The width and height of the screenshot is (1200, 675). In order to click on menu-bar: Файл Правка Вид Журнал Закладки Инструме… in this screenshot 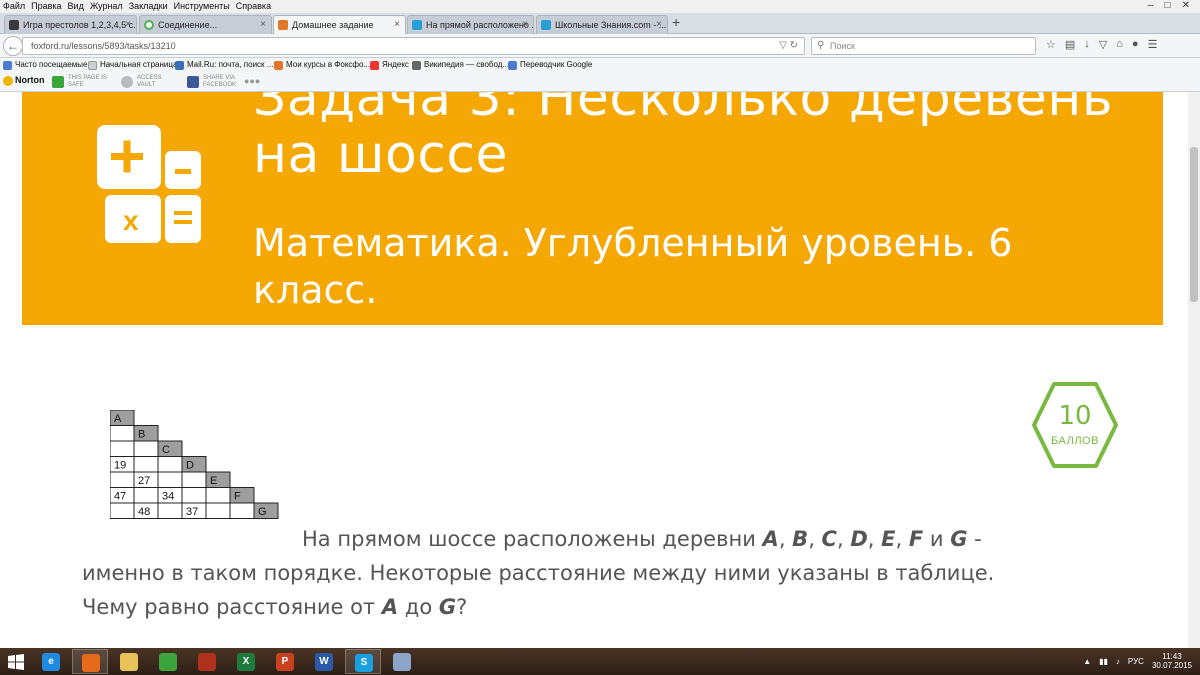, I will do `click(600, 6)`.